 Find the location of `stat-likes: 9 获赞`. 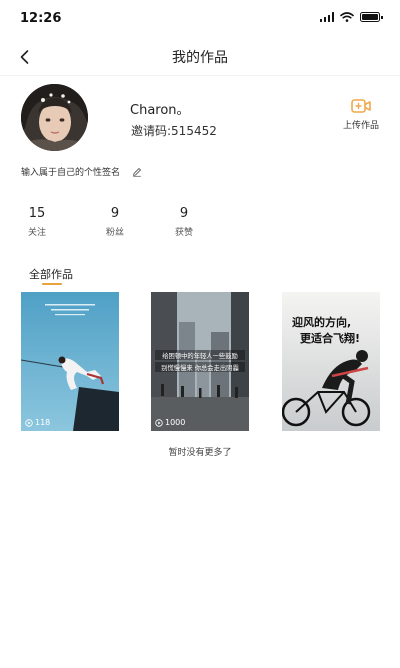

stat-likes: 9 获赞 is located at coordinates (184, 222).